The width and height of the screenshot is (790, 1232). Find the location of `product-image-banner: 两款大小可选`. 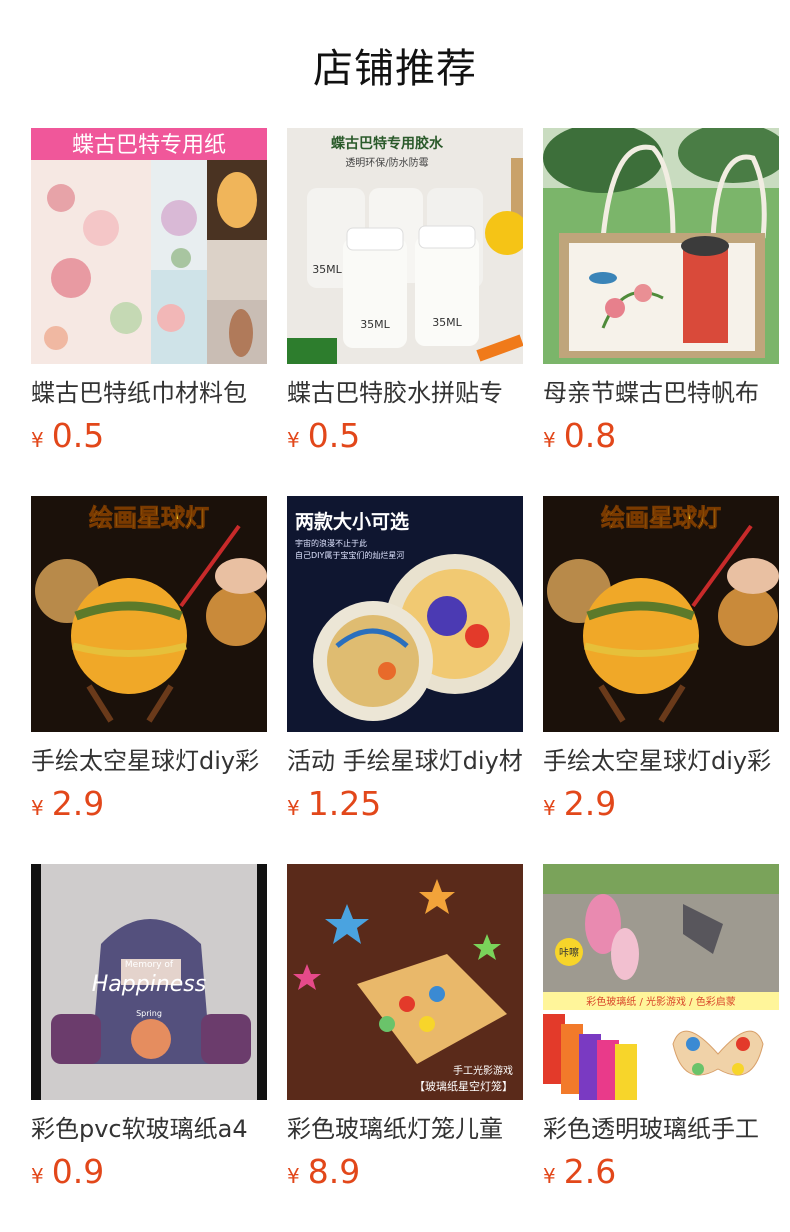

product-image-banner: 两款大小可选 is located at coordinates (352, 521).